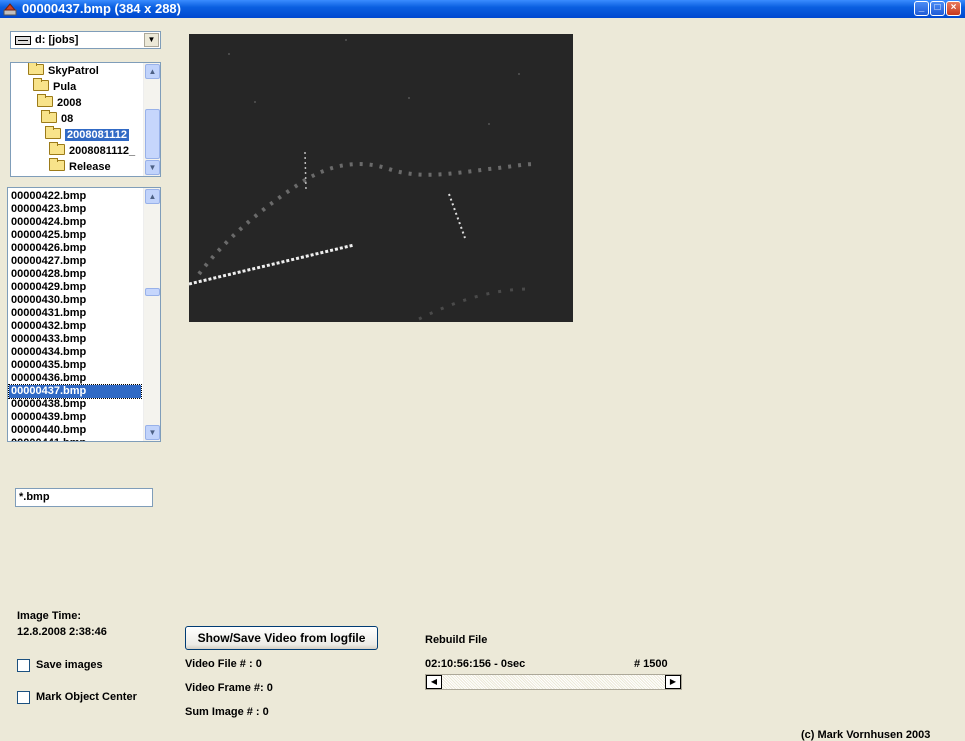 This screenshot has width=965, height=741. I want to click on maximize-button: □, so click(937, 8).